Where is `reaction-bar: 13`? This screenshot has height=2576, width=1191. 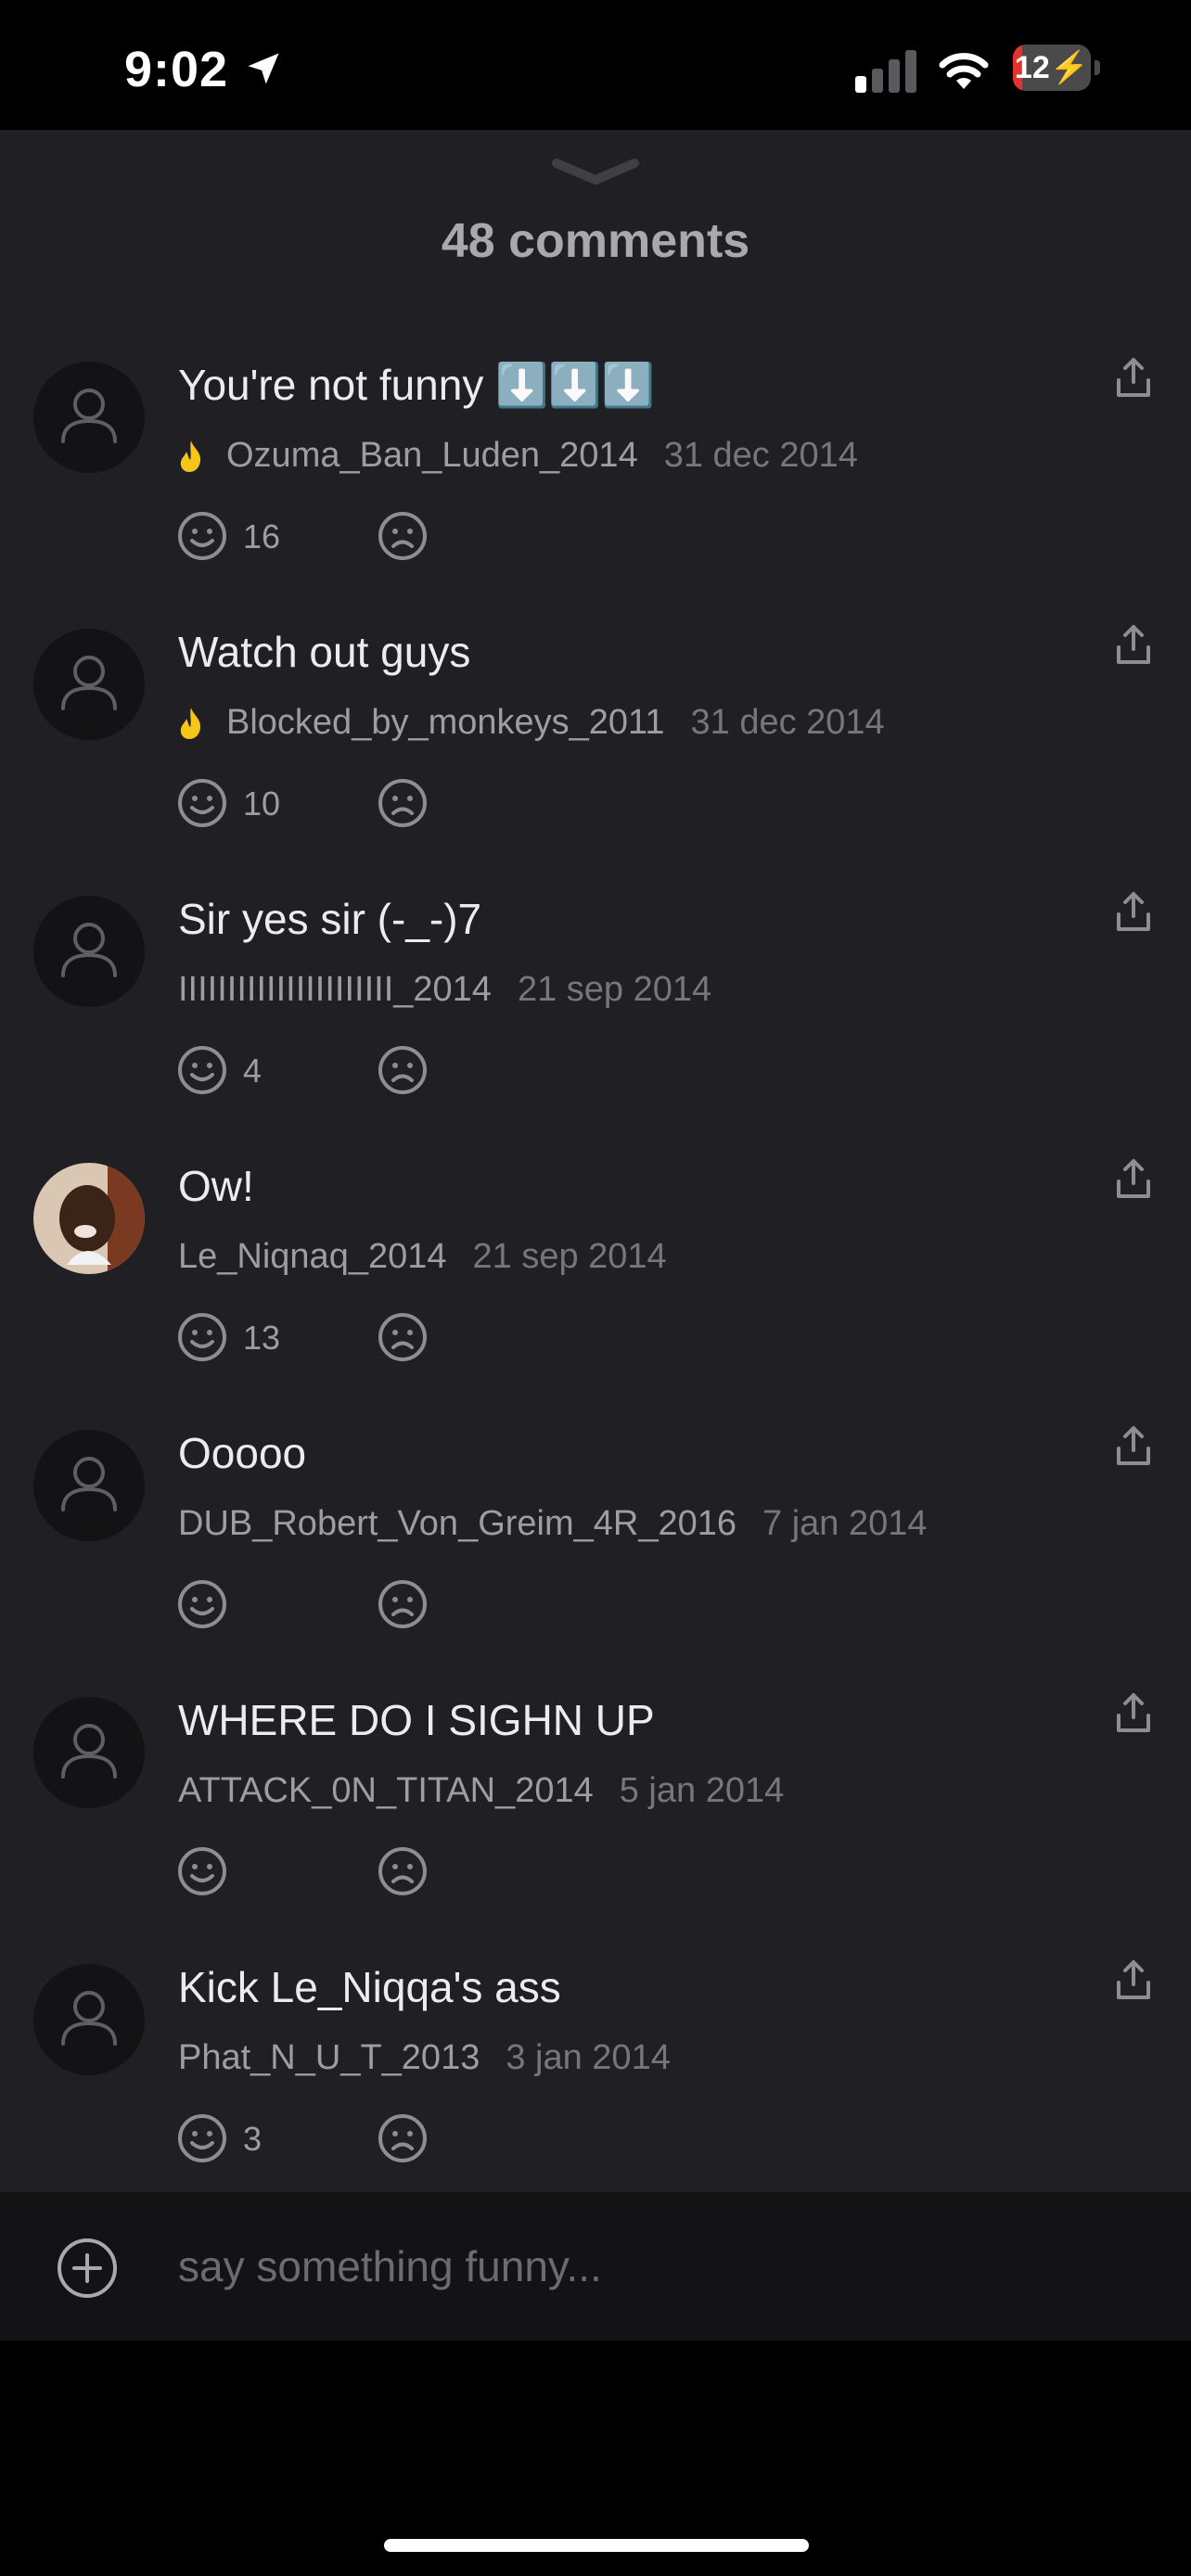 reaction-bar: 13 is located at coordinates (315, 1339).